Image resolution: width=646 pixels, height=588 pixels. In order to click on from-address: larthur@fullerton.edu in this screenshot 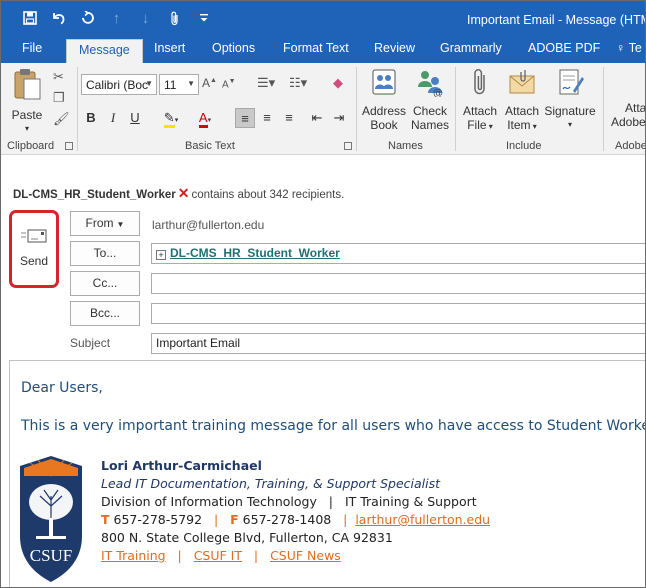, I will do `click(208, 225)`.